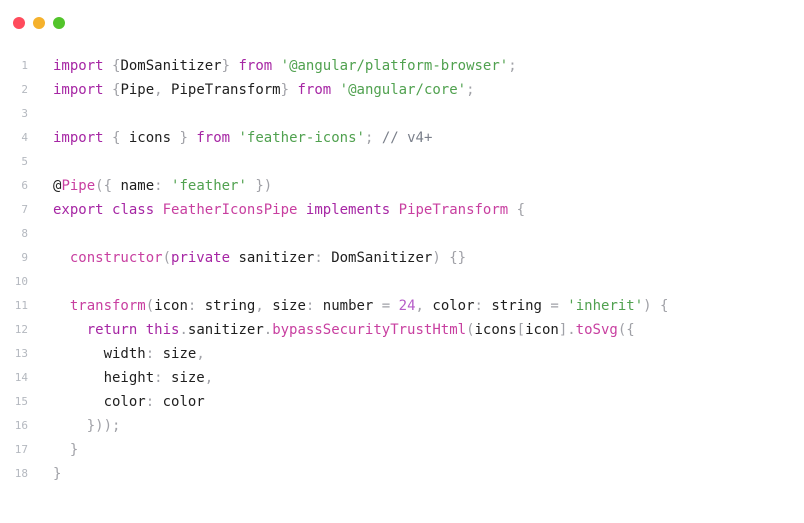 The height and width of the screenshot is (523, 804). Describe the element at coordinates (268, 330) in the screenshot. I see `code-token: .` at that location.